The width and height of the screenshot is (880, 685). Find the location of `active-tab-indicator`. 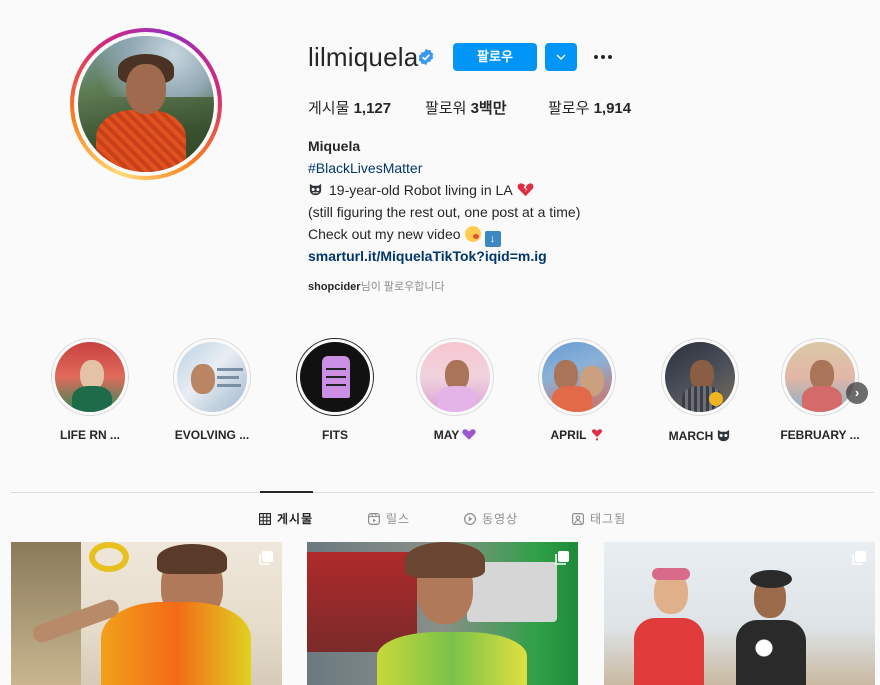

active-tab-indicator is located at coordinates (286, 492).